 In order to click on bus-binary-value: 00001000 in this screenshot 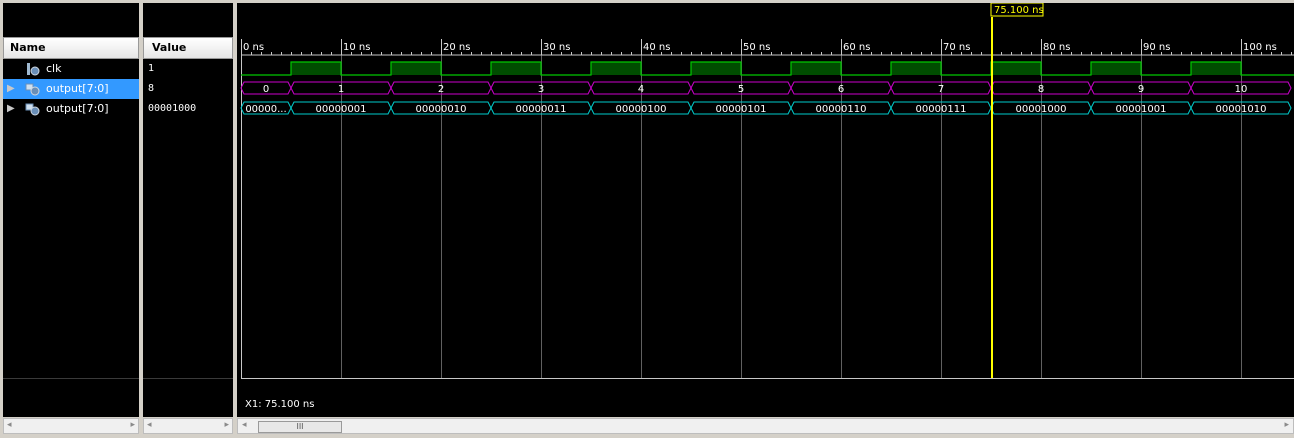, I will do `click(1041, 109)`.